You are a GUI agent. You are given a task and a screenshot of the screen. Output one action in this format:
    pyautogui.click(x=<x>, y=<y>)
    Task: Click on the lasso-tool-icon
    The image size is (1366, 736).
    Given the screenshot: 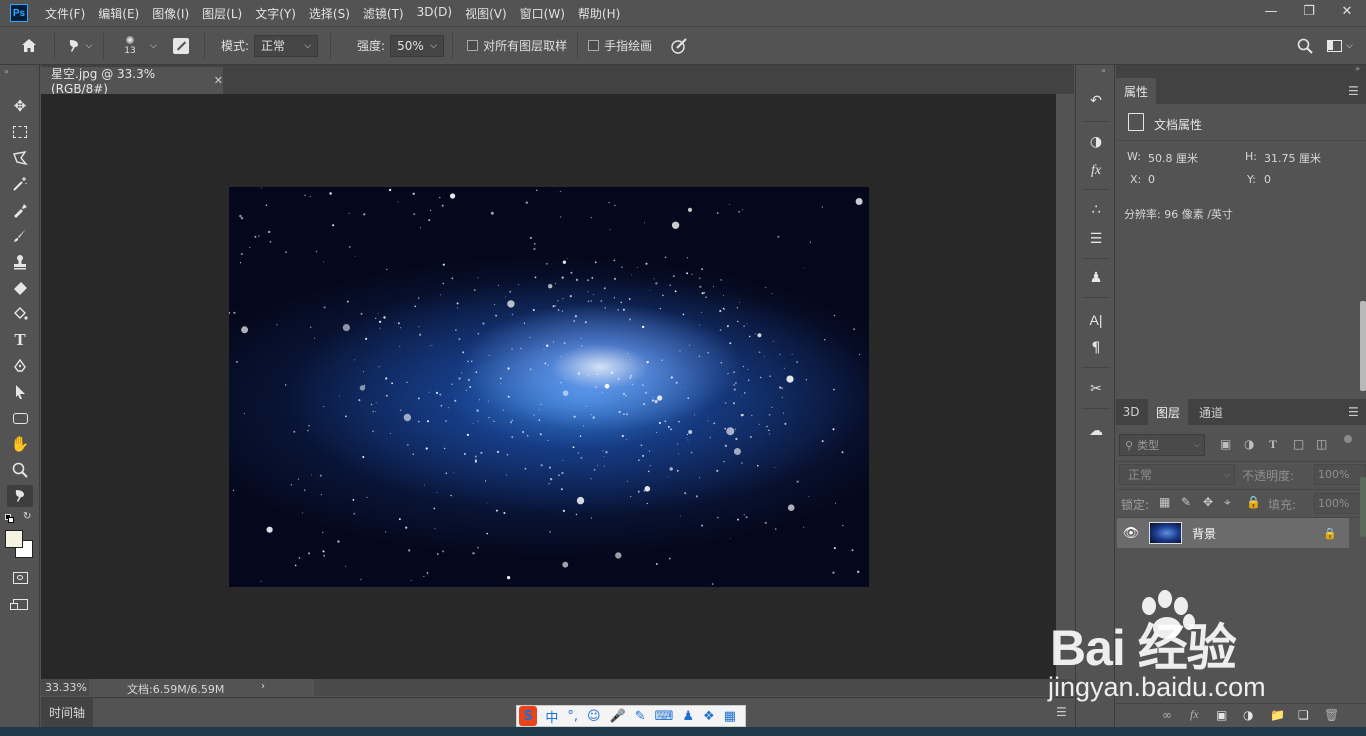 What is the action you would take?
    pyautogui.click(x=20, y=158)
    